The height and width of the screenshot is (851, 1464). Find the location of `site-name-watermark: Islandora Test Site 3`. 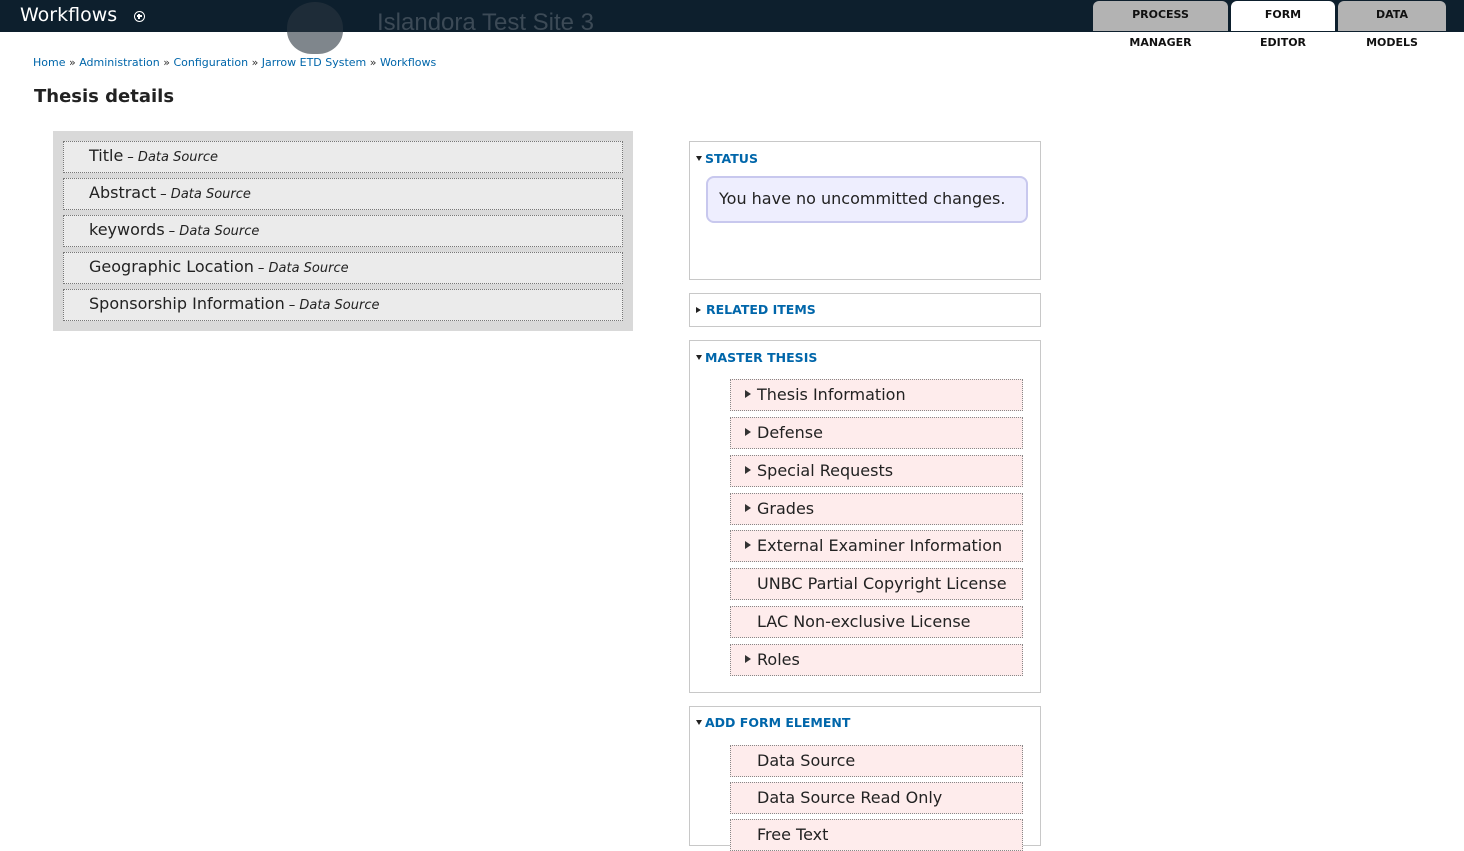

site-name-watermark: Islandora Test Site 3 is located at coordinates (486, 22).